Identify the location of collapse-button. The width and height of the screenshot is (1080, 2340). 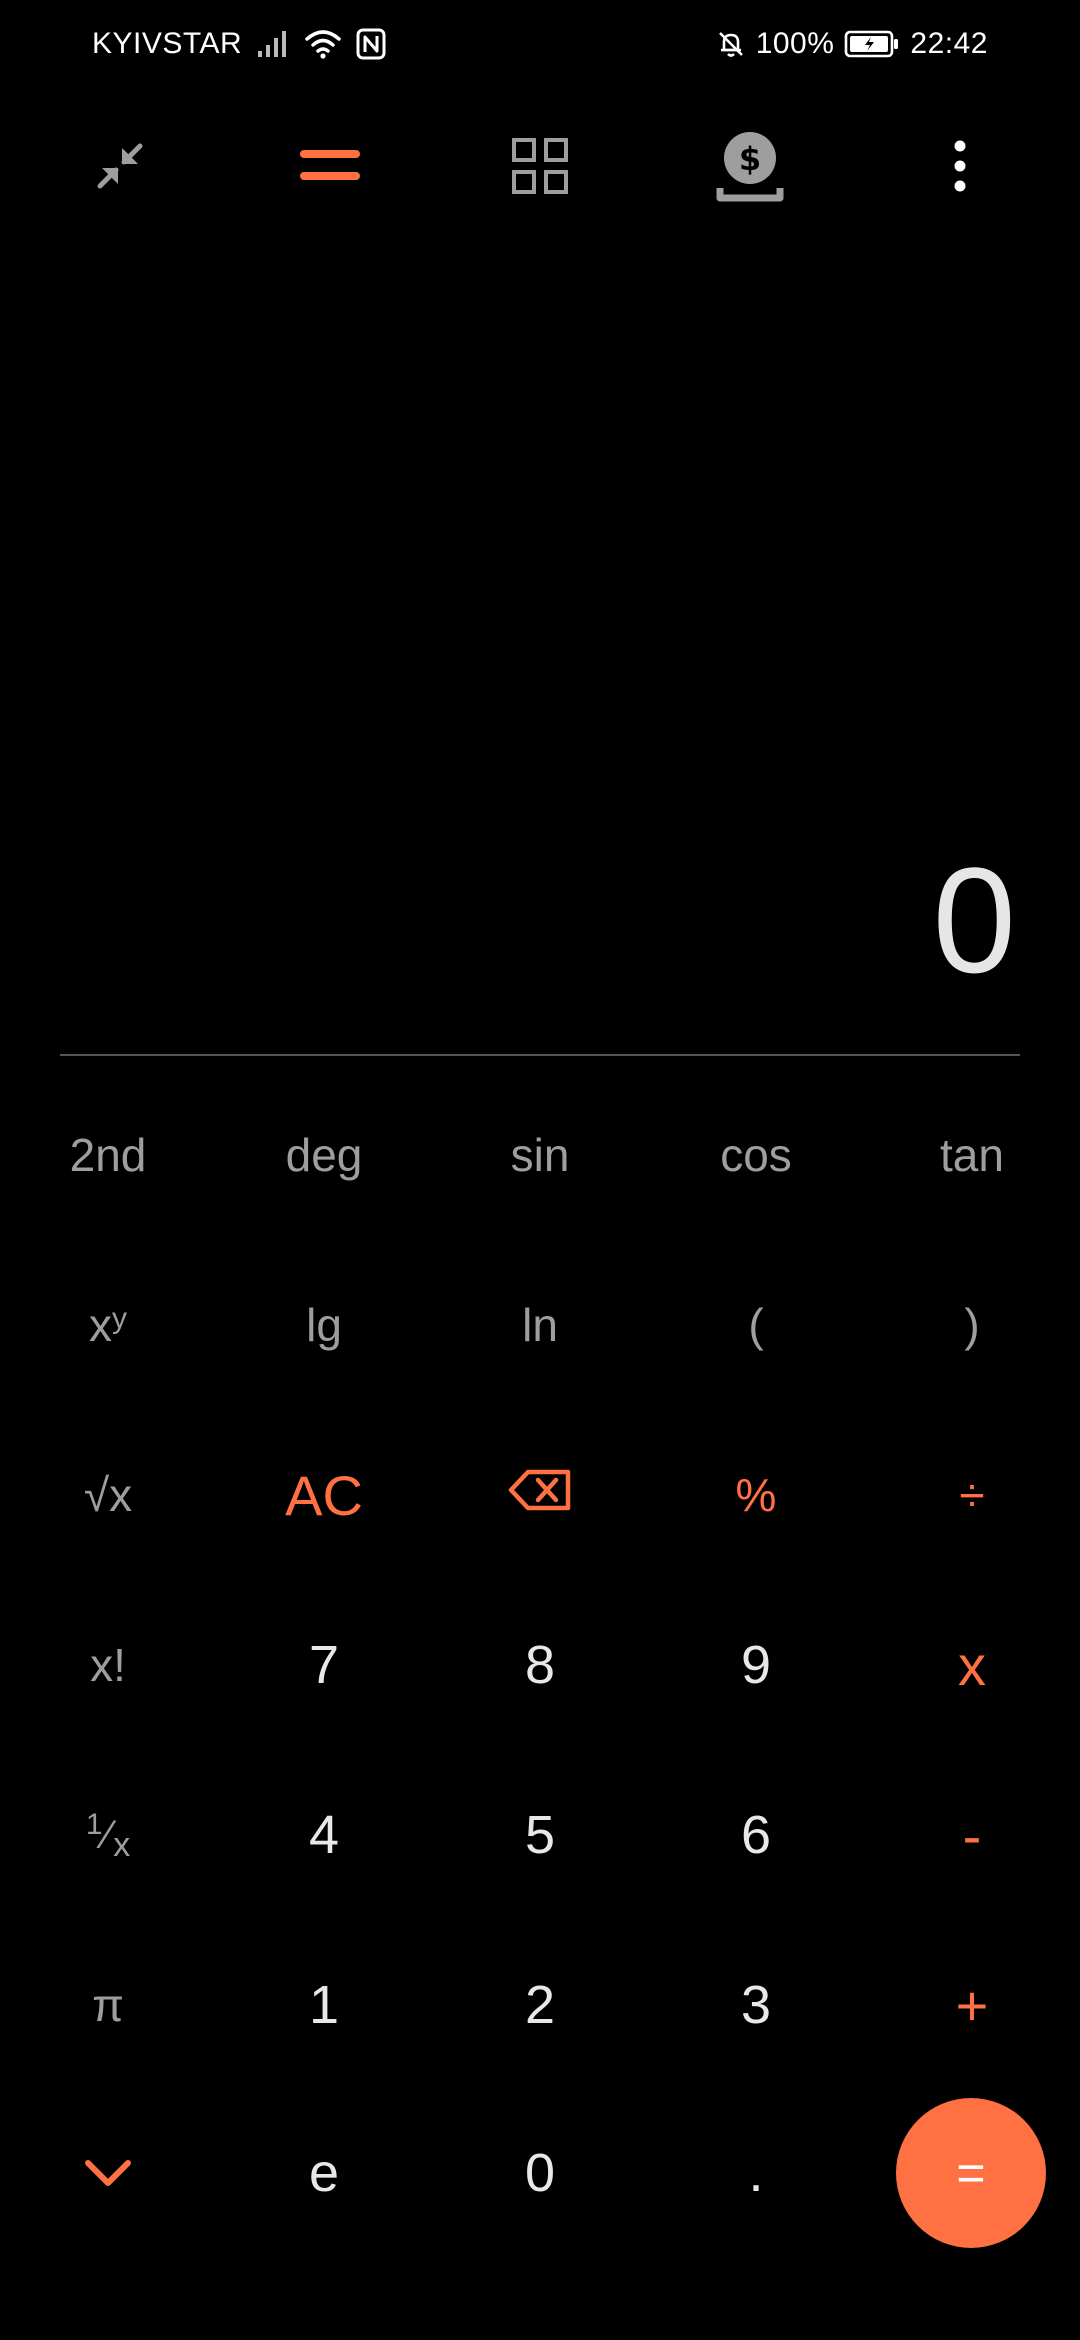
(120, 168).